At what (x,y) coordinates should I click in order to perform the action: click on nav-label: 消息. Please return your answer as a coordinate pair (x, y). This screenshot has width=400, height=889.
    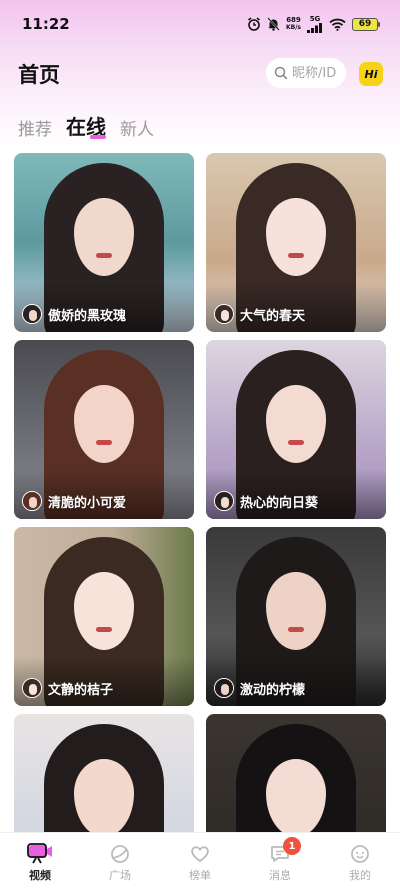
    Looking at the image, I should click on (280, 875).